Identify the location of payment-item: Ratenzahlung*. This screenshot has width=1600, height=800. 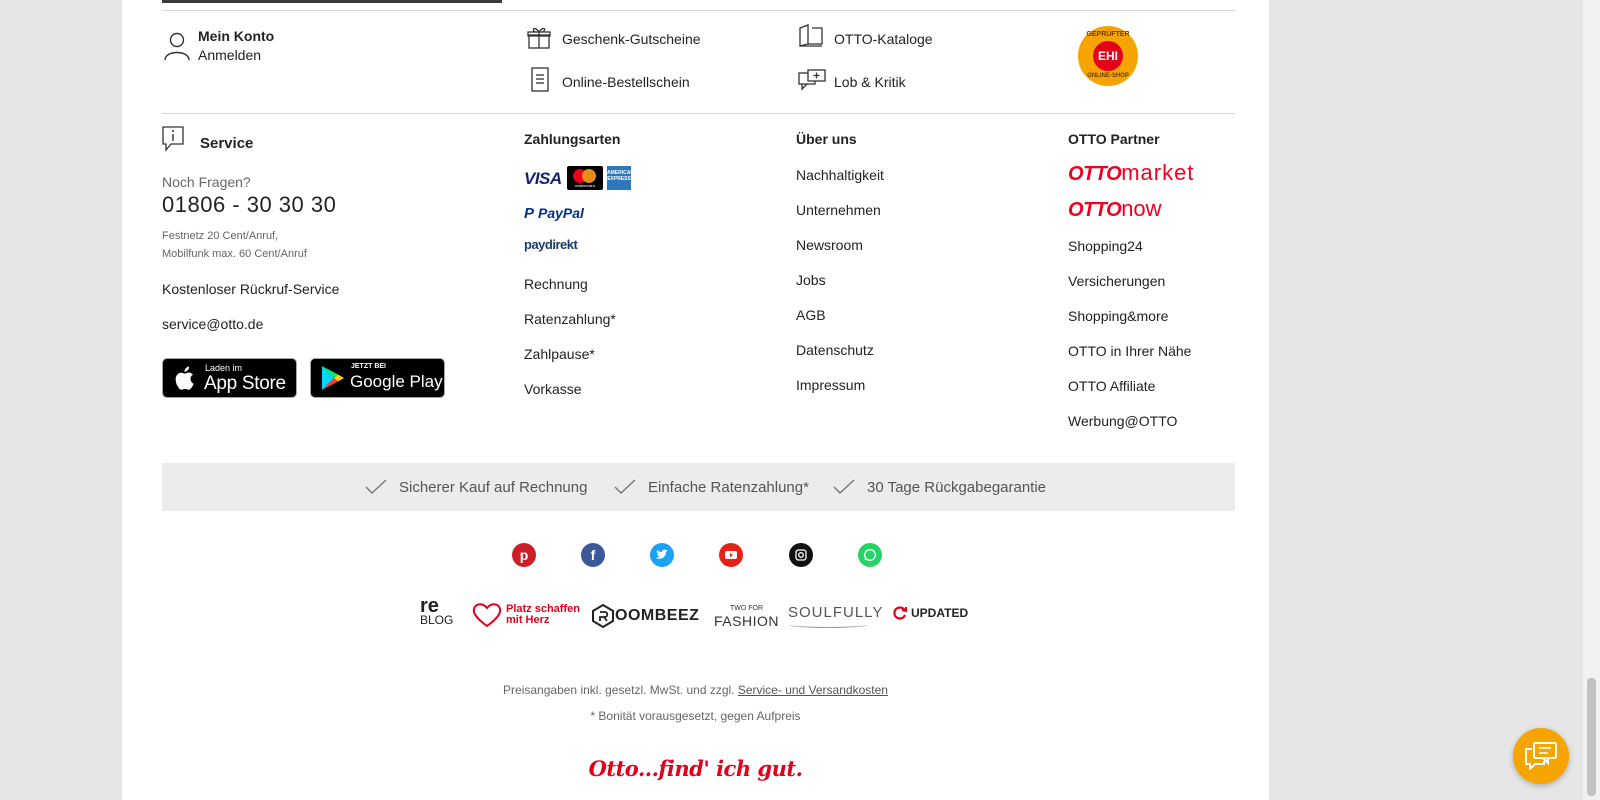
(570, 327).